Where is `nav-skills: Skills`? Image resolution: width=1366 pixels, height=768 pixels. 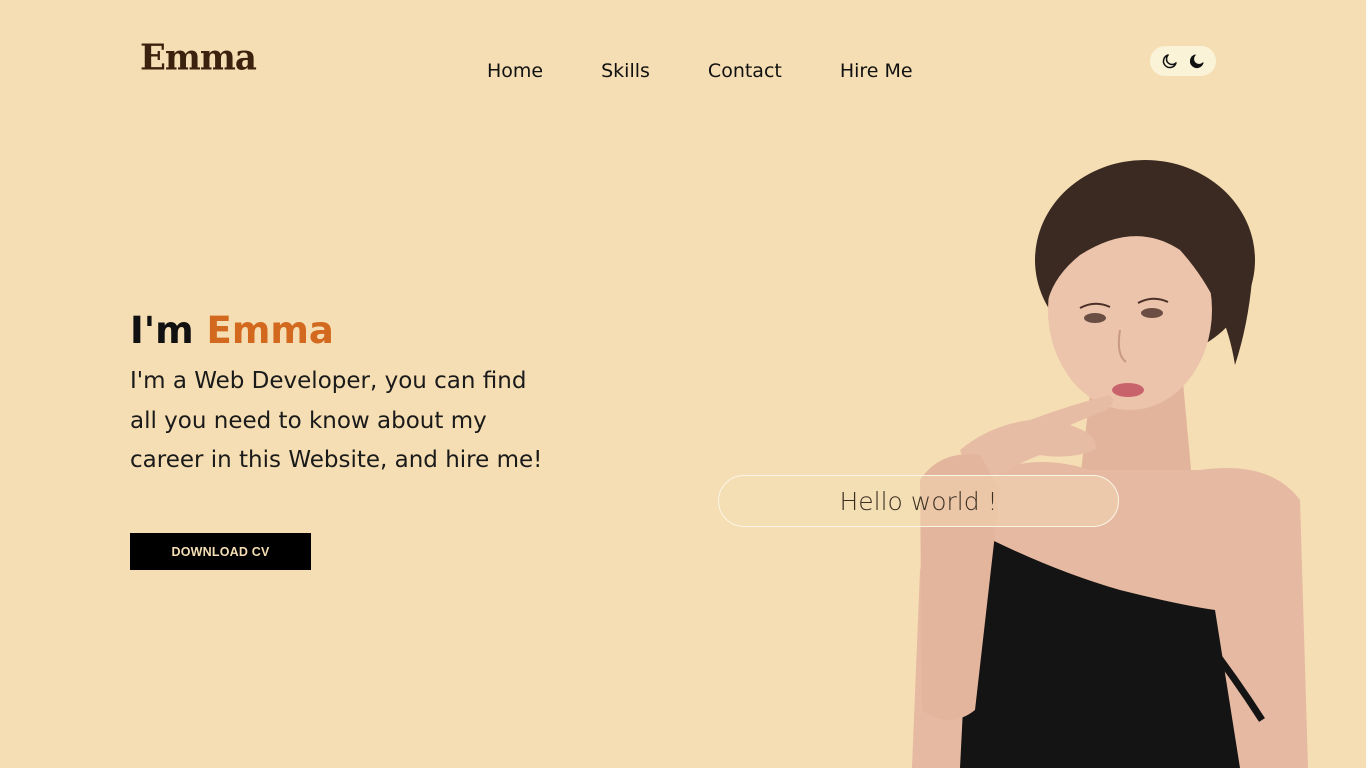 nav-skills: Skills is located at coordinates (625, 71).